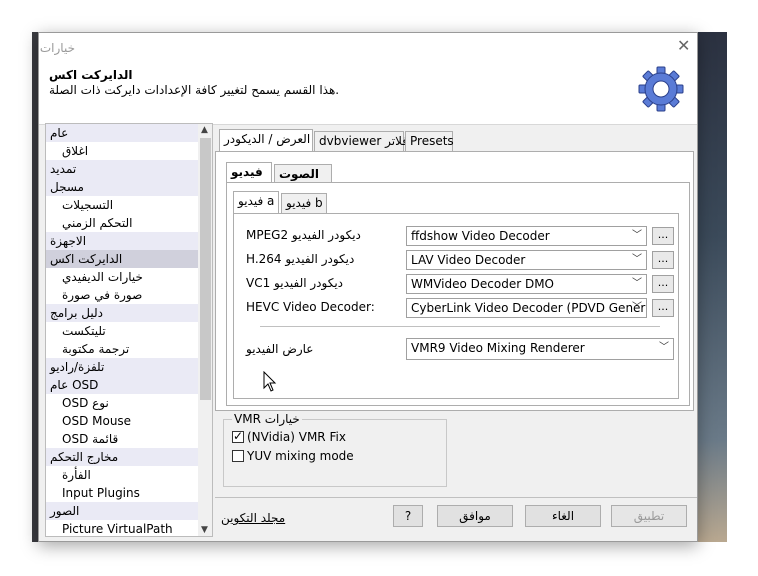 Image resolution: width=758 pixels, height=576 pixels. Describe the element at coordinates (122, 421) in the screenshot. I see `nav-item: OSD Mouse` at that location.